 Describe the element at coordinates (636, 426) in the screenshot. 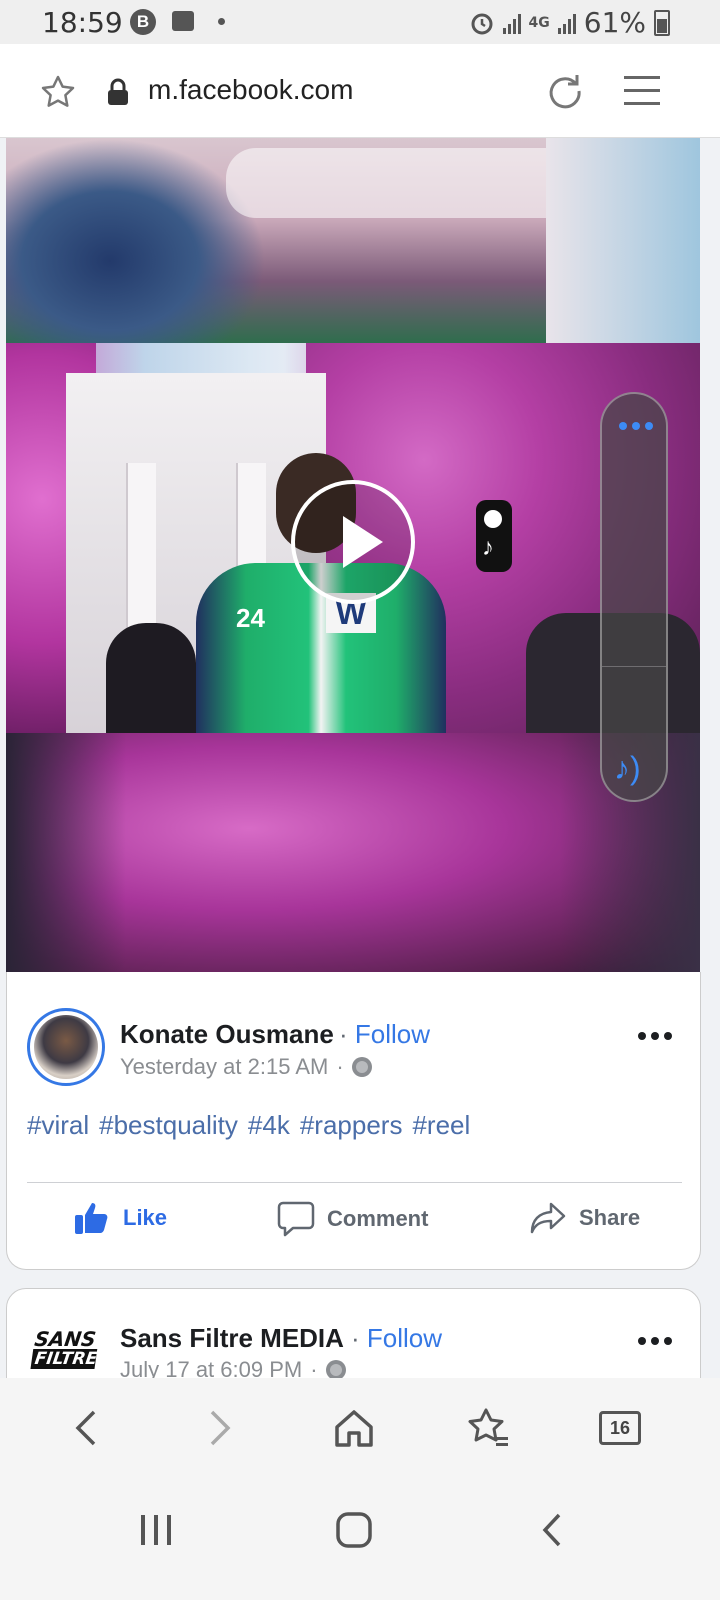

I see `more-options-icon` at that location.